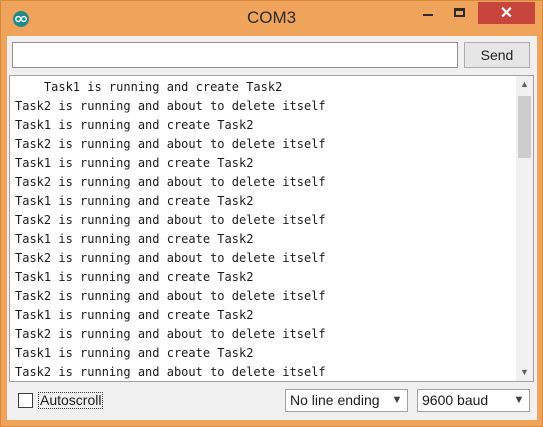 Image resolution: width=543 pixels, height=427 pixels. I want to click on send-button: Send, so click(497, 55).